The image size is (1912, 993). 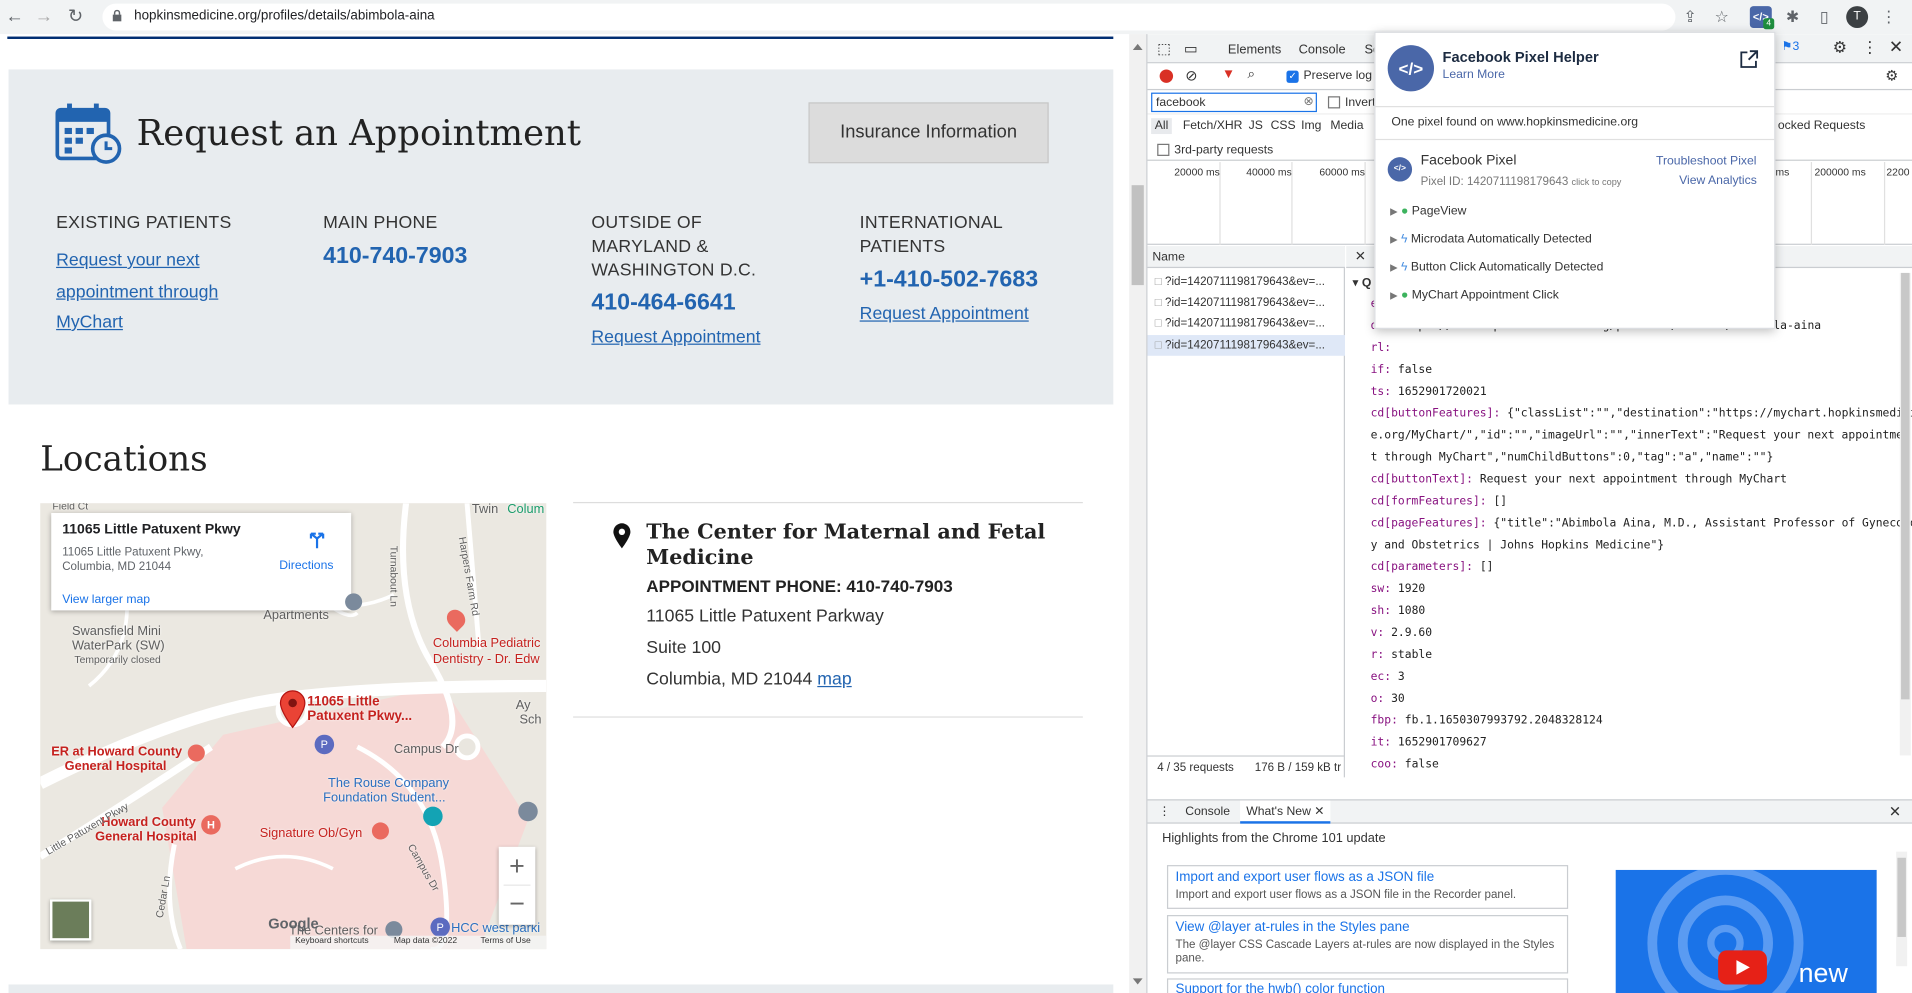 What do you see at coordinates (1138, 513) in the screenshot?
I see `page-scrollbar` at bounding box center [1138, 513].